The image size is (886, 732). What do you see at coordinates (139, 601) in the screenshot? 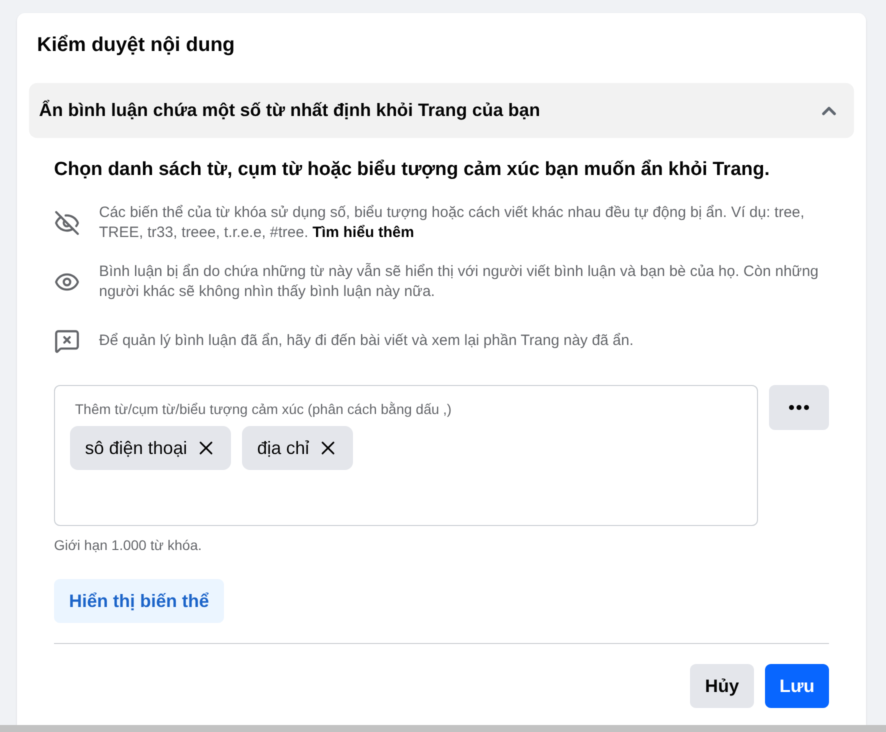
I see `show-variants-button: Hiển thị biến thể` at bounding box center [139, 601].